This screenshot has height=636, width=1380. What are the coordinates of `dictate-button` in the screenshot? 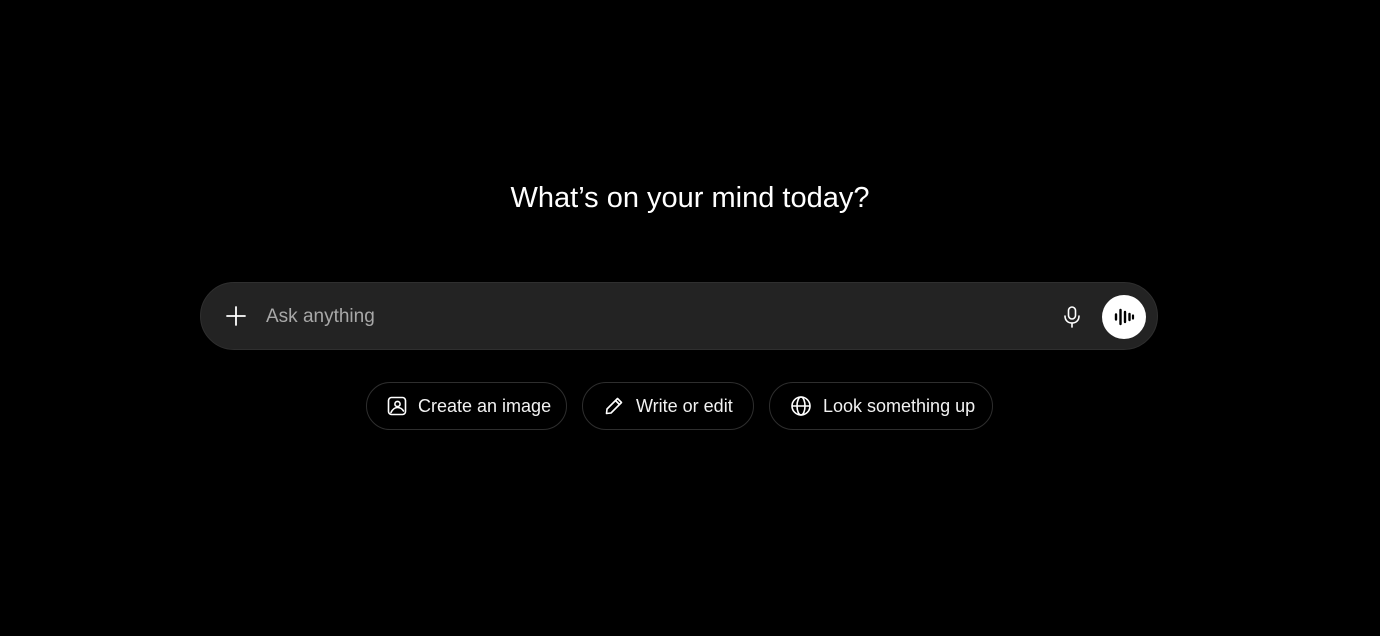 It's located at (1072, 317).